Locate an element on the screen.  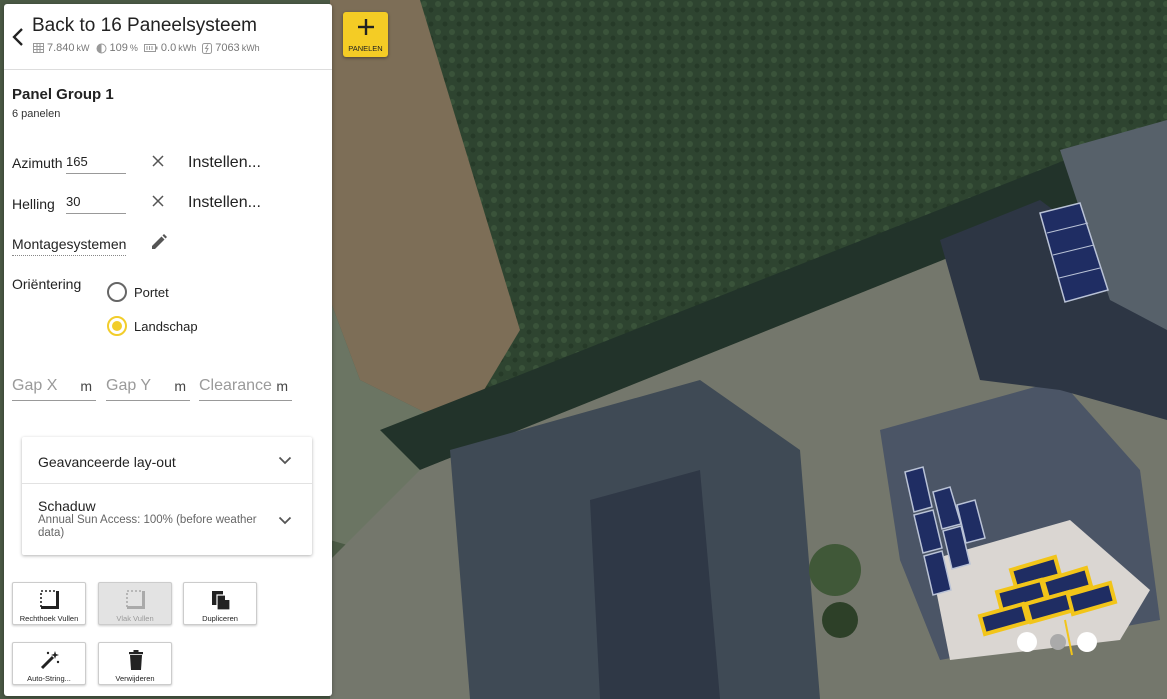
add-panels-button: PANELEN is located at coordinates (365, 34).